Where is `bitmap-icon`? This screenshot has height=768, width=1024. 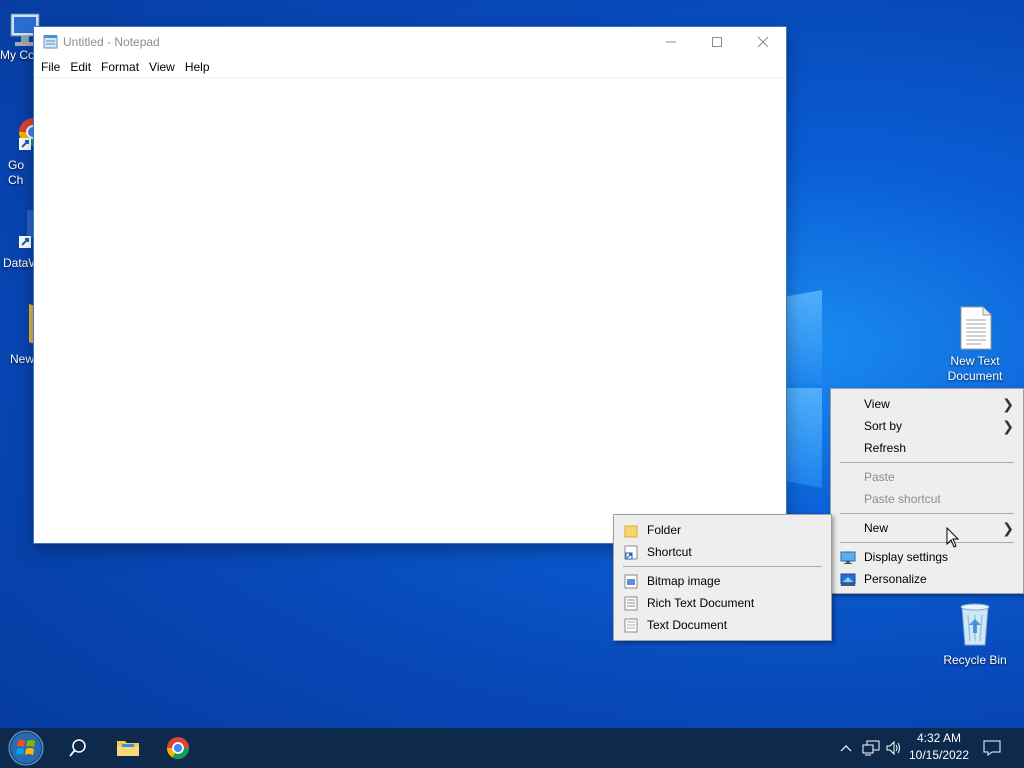
bitmap-icon is located at coordinates (631, 581).